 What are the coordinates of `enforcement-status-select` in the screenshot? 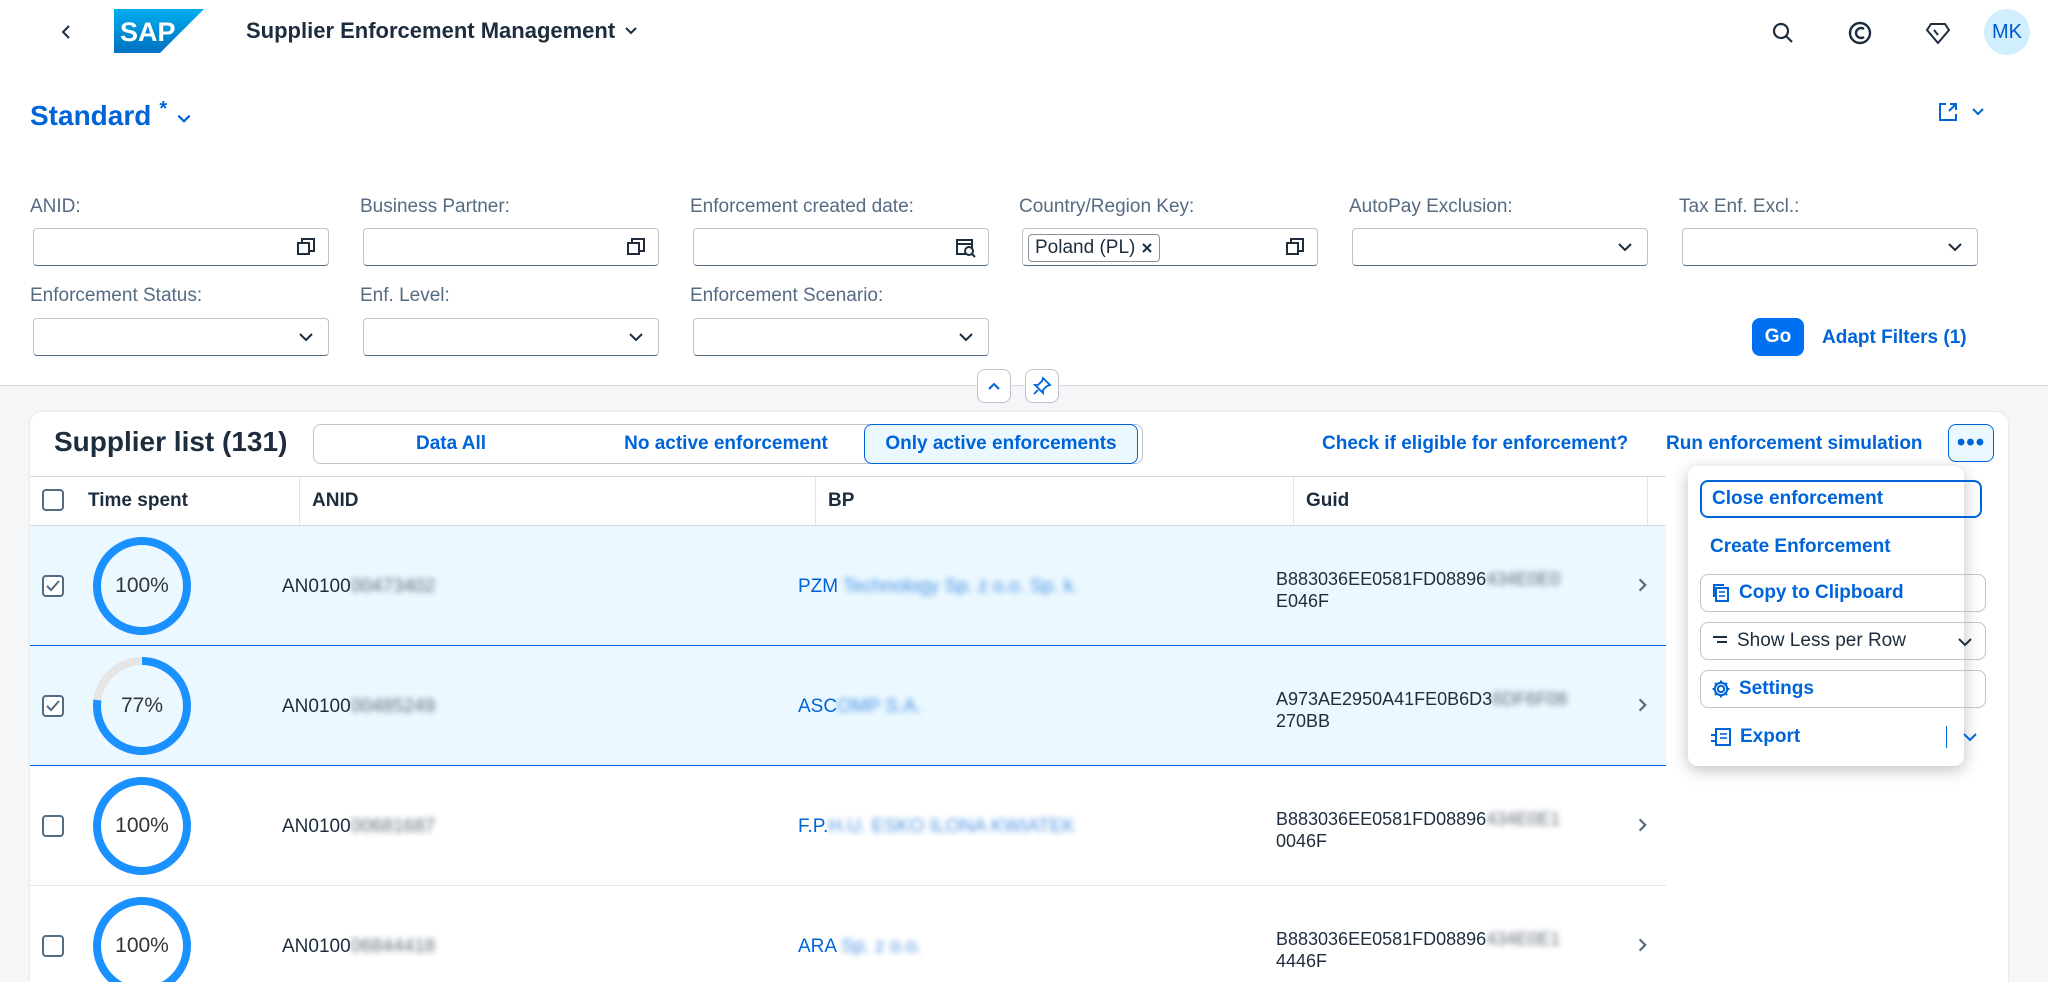 It's located at (181, 337).